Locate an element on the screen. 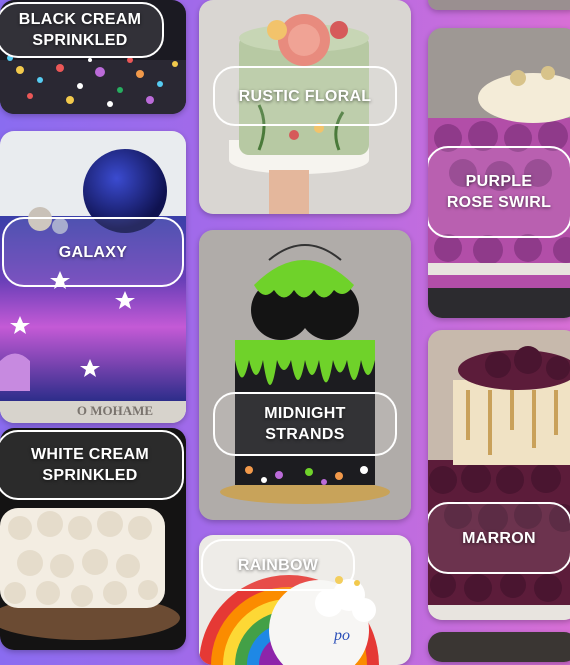  rainbow-plate-script: po is located at coordinates (341, 635).